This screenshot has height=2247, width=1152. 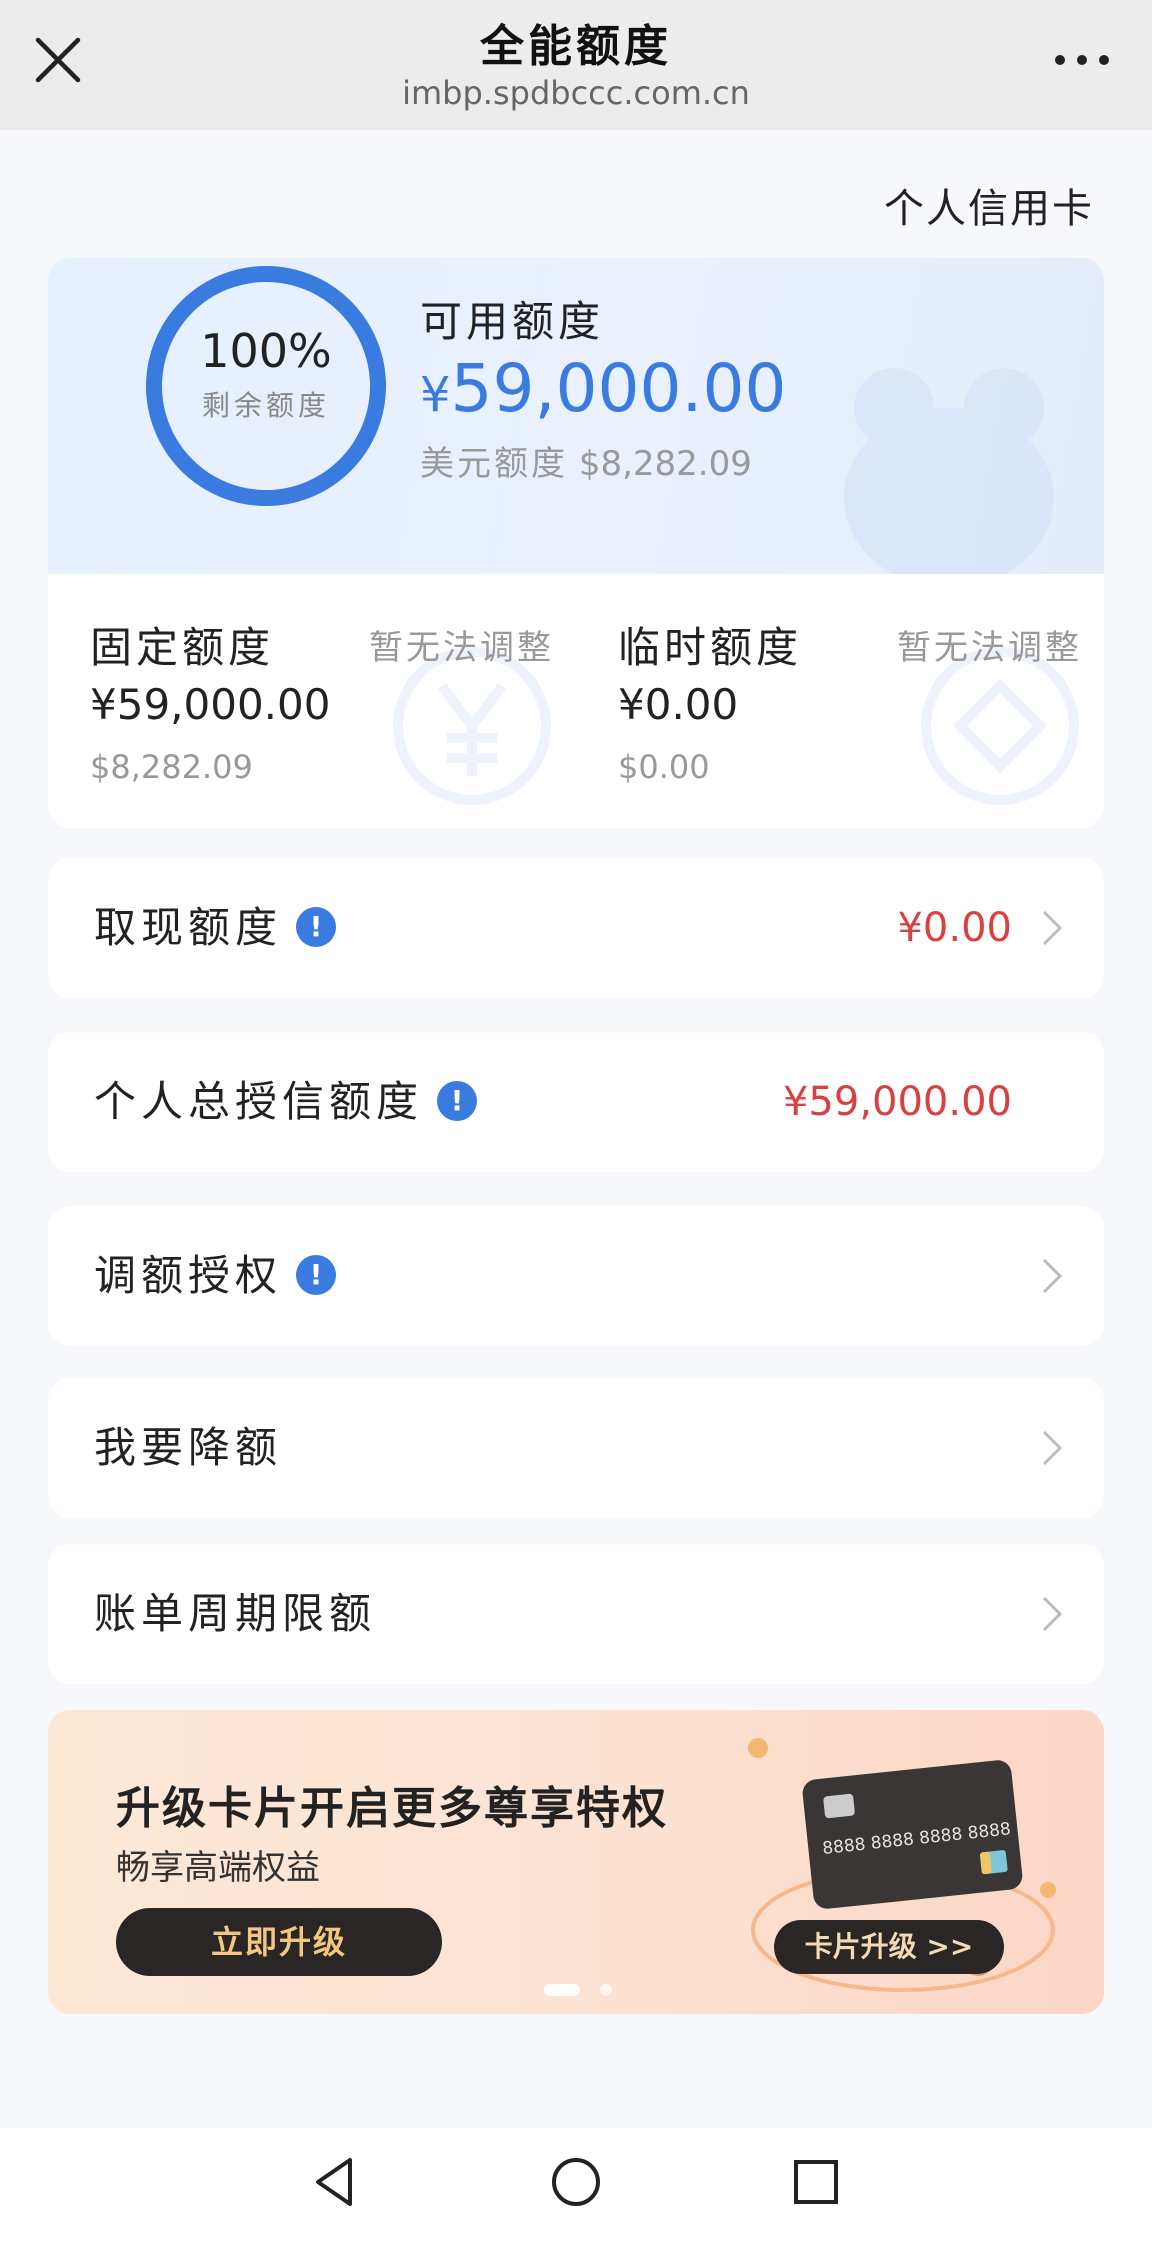 What do you see at coordinates (606, 1990) in the screenshot?
I see `carousel-dot` at bounding box center [606, 1990].